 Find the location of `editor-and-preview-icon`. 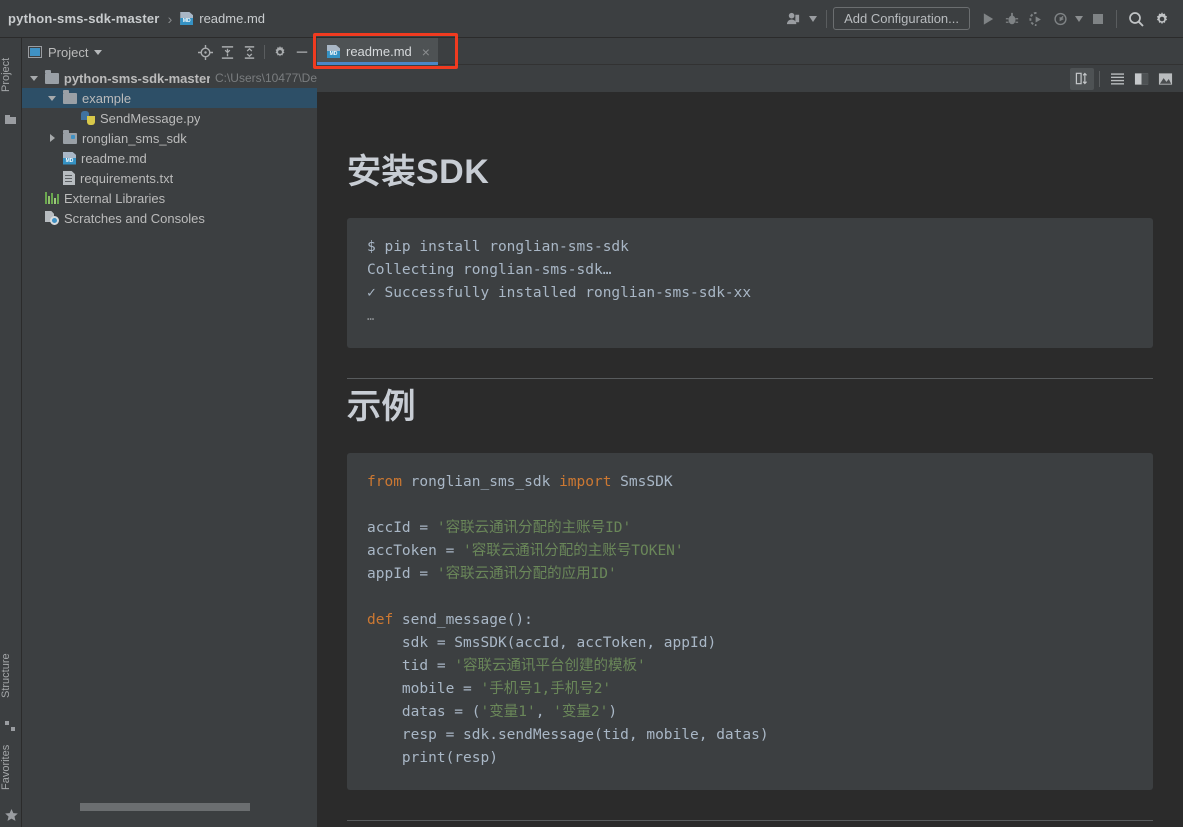

editor-and-preview-icon is located at coordinates (1141, 79).